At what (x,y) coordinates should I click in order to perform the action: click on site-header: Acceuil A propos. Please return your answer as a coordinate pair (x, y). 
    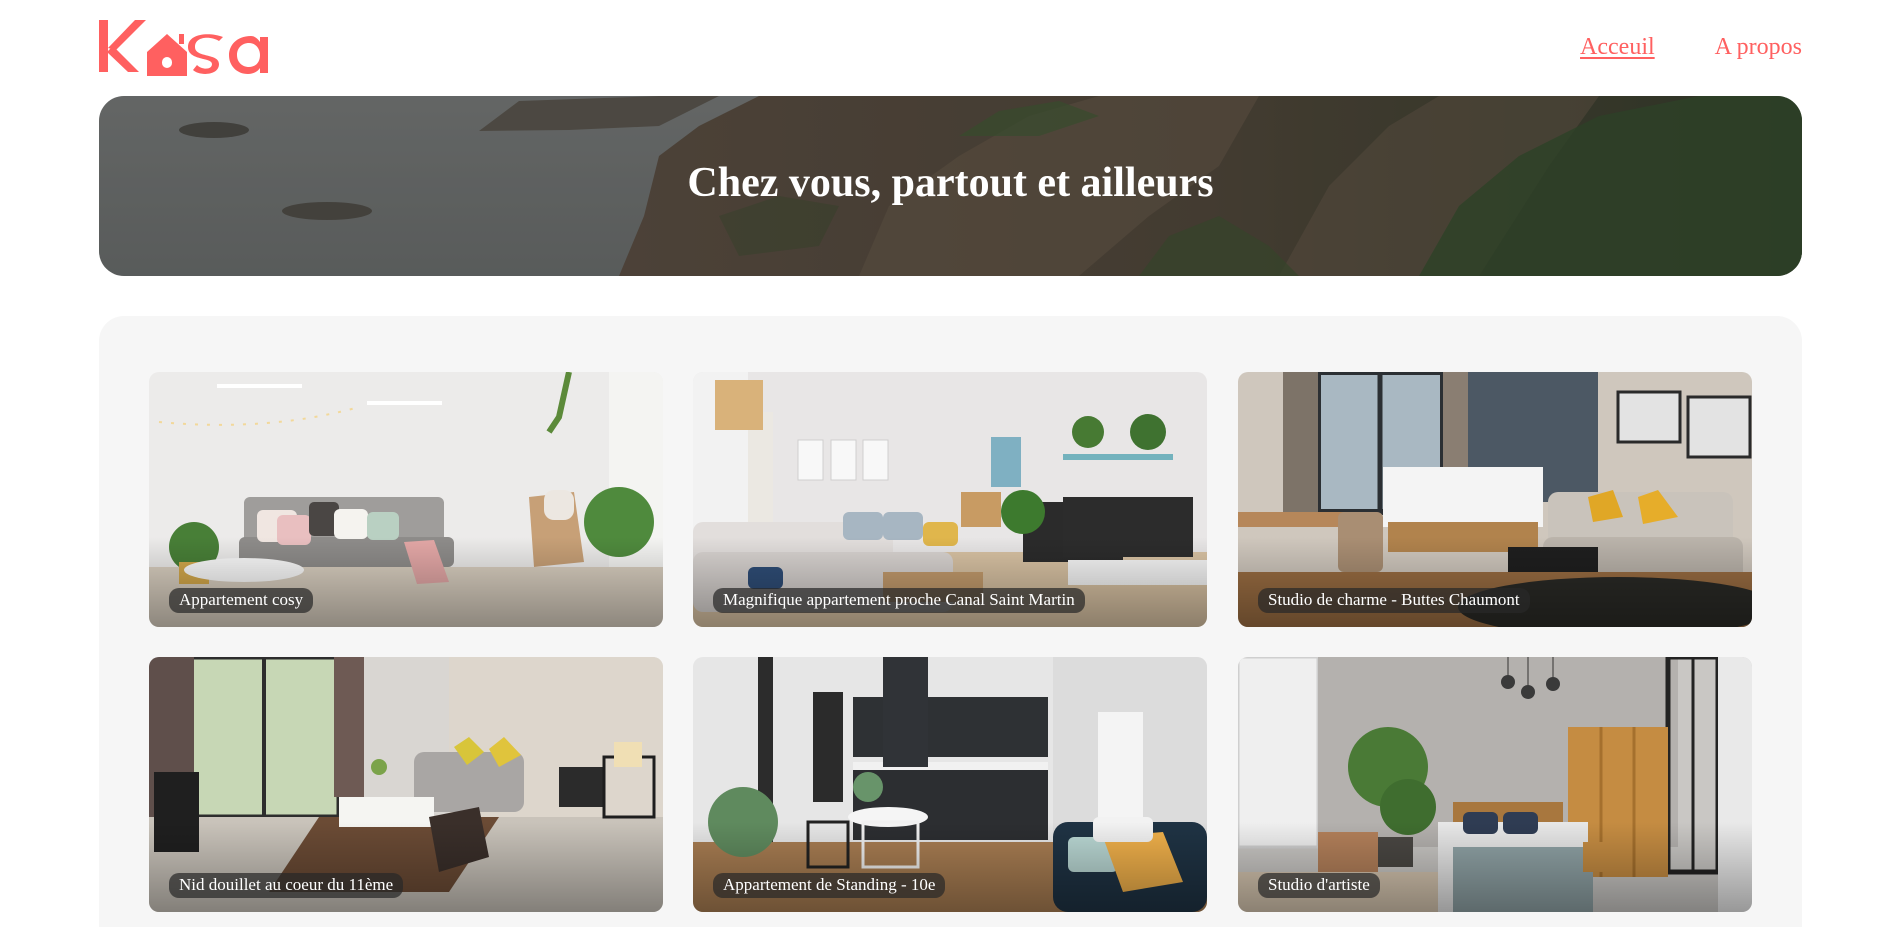
    Looking at the image, I should click on (950, 46).